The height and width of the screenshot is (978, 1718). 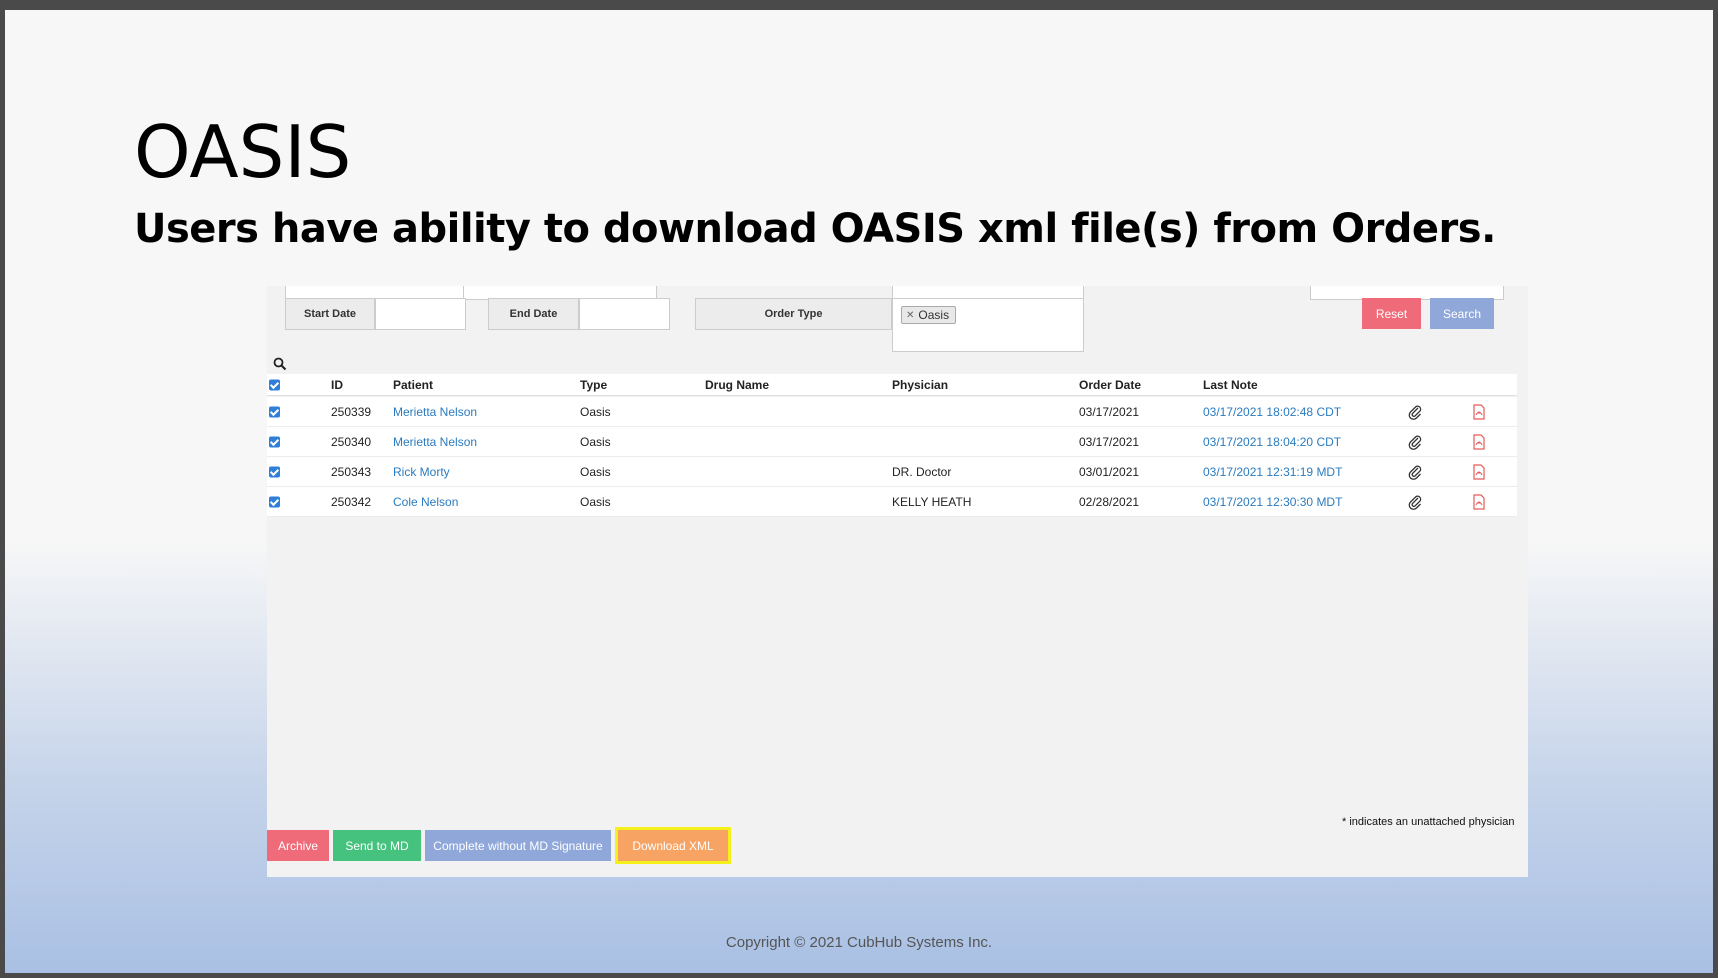 I want to click on row-physician: KELLY HEATH, so click(x=932, y=501).